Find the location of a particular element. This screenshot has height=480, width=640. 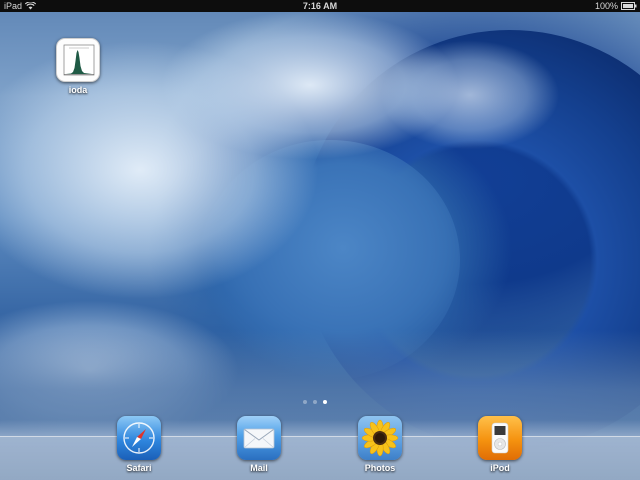

dock-app-safari: Safari is located at coordinates (139, 444).